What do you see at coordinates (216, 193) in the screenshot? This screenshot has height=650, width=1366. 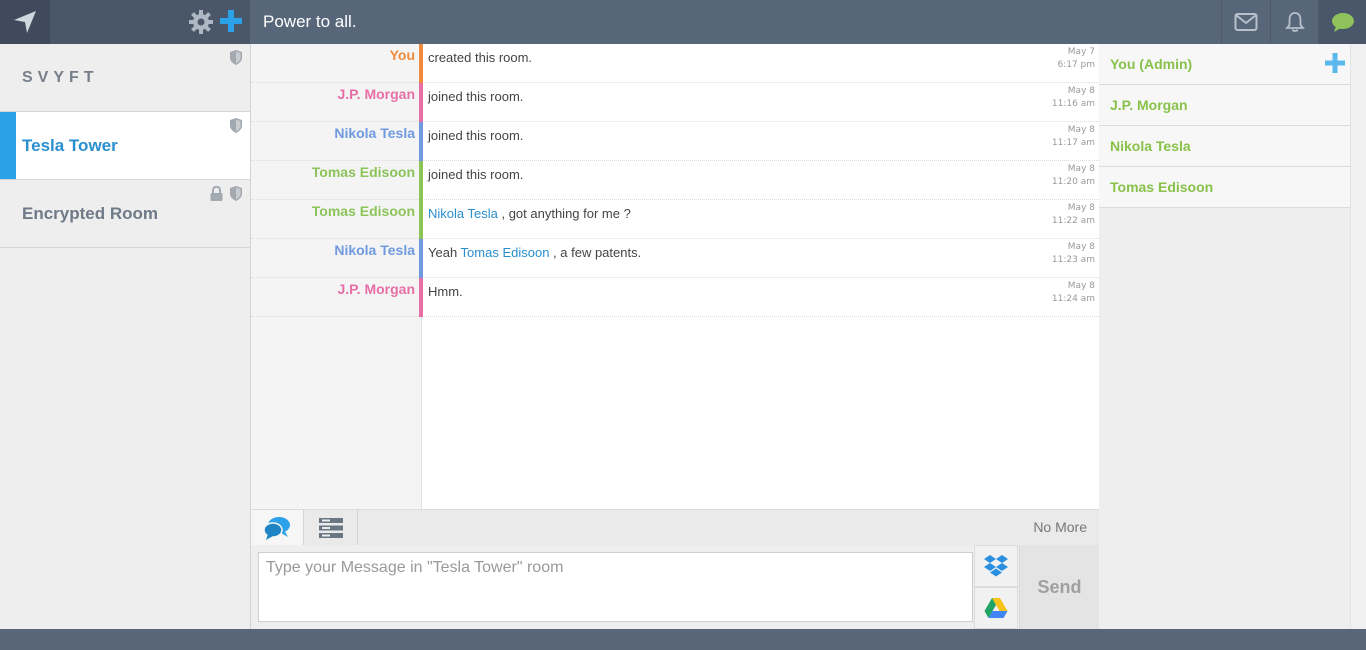 I see `lock-icon` at bounding box center [216, 193].